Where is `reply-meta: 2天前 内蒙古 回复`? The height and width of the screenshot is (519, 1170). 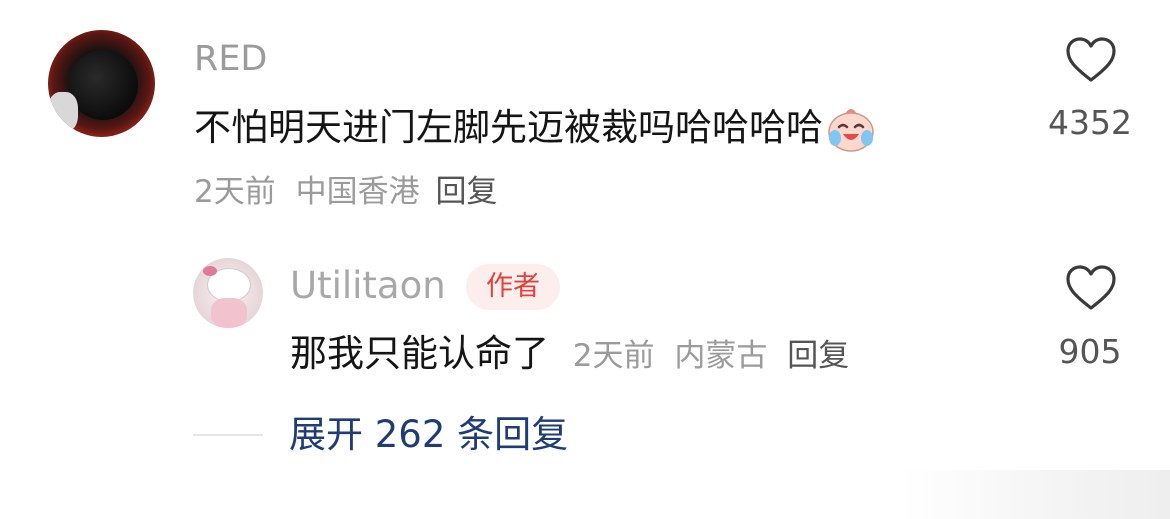 reply-meta: 2天前 内蒙古 回复 is located at coordinates (711, 356).